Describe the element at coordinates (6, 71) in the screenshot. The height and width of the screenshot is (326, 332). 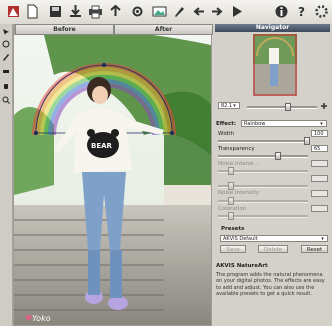
I see `eraser-tool-icon` at that location.